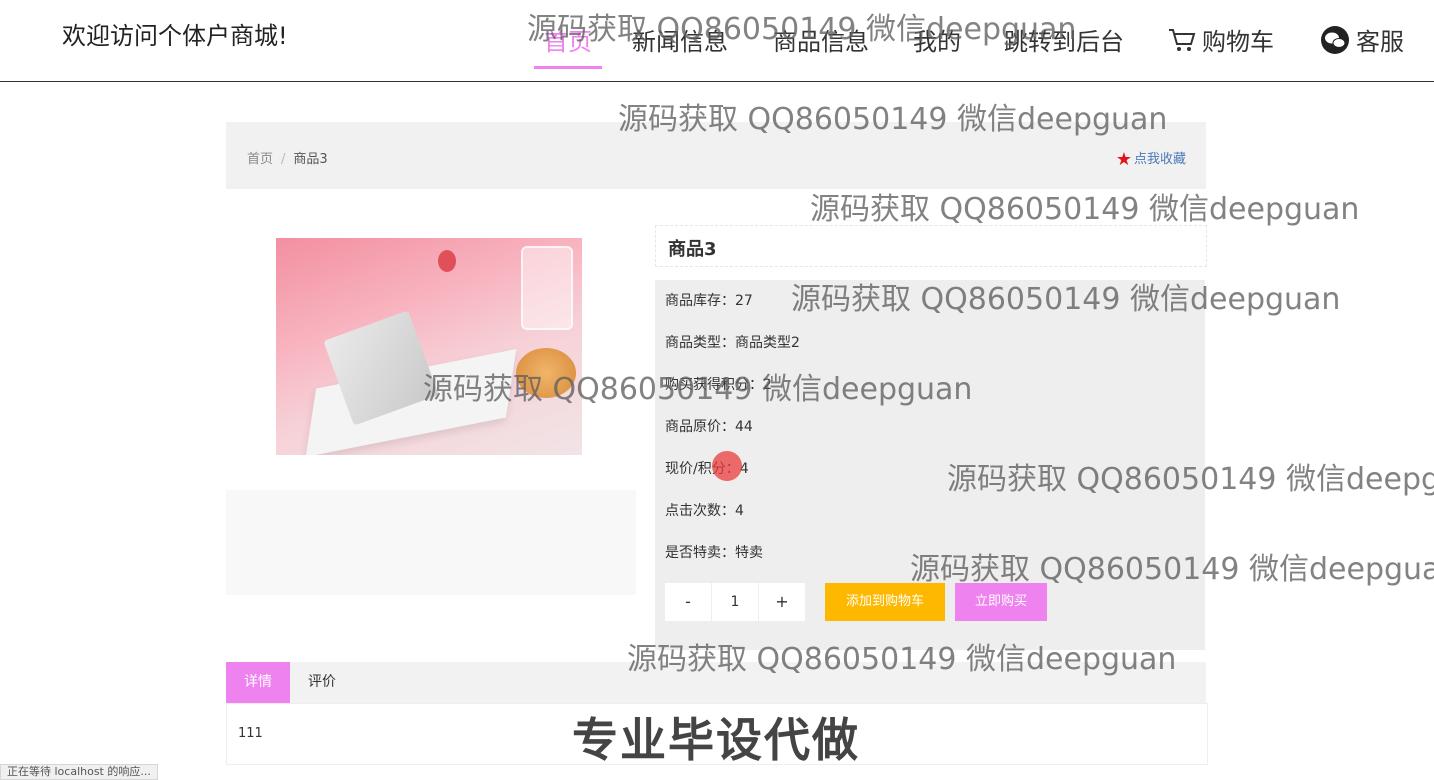 The height and width of the screenshot is (780, 1434). What do you see at coordinates (429, 346) in the screenshot?
I see `product-image` at bounding box center [429, 346].